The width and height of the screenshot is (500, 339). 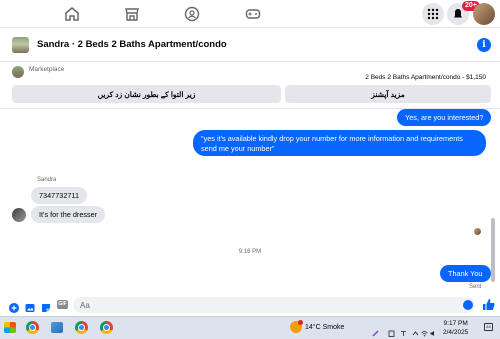 I want to click on weather-text: 14°C Smoke, so click(x=324, y=327).